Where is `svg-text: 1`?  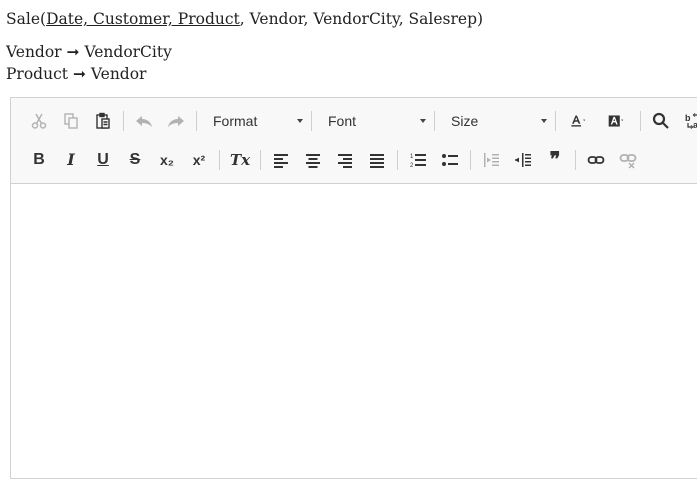
svg-text: 1 is located at coordinates (412, 157).